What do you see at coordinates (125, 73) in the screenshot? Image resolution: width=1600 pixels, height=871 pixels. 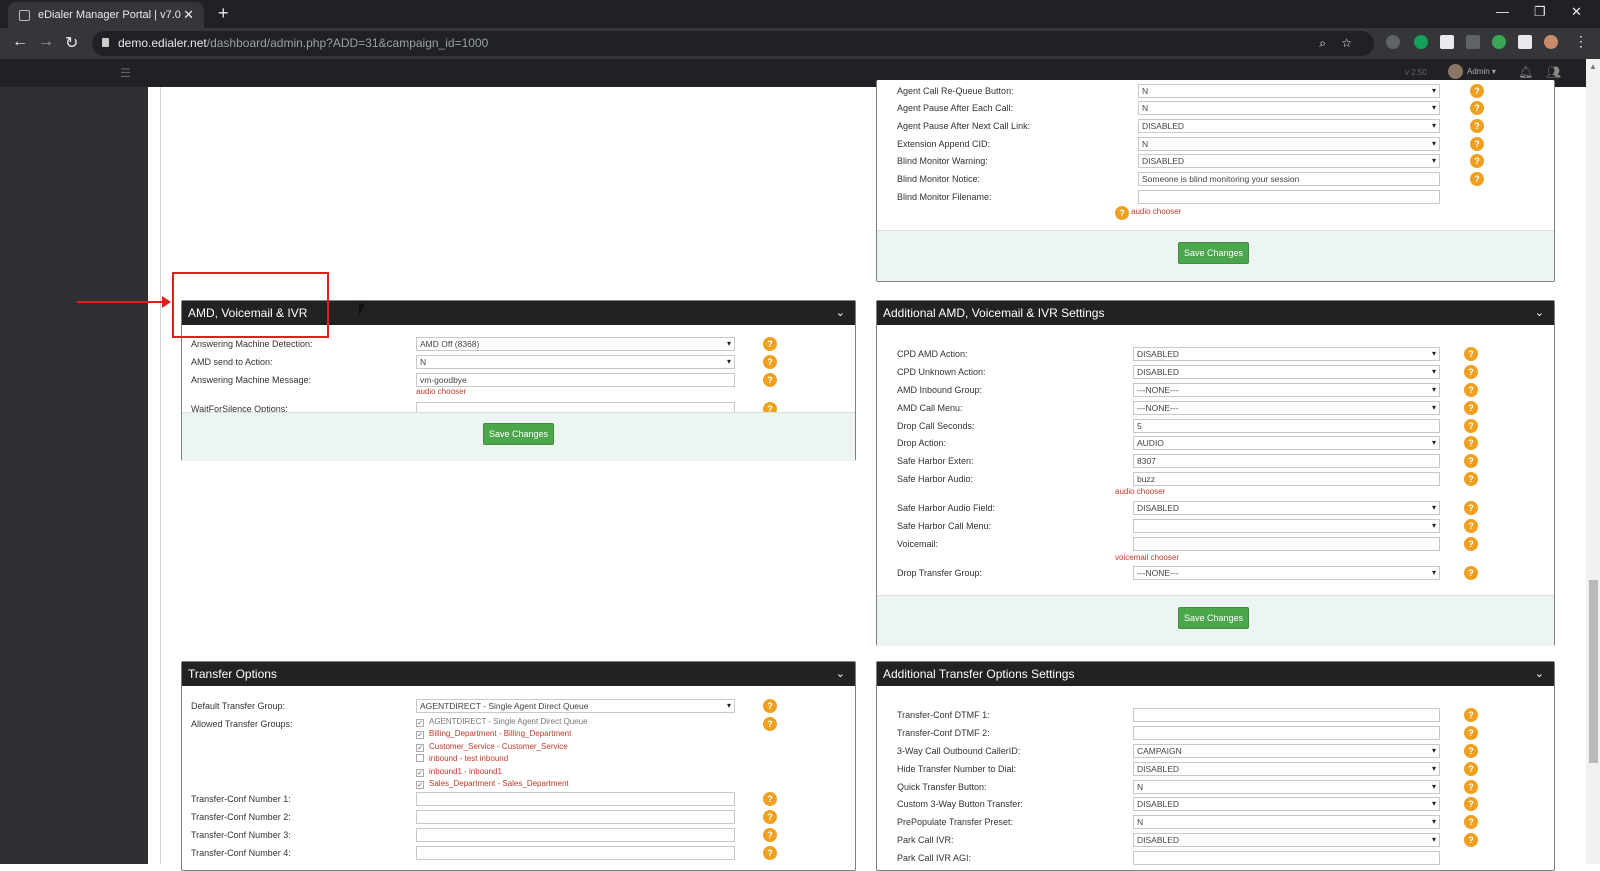 I see `hamburger-menu-icon: ☰` at bounding box center [125, 73].